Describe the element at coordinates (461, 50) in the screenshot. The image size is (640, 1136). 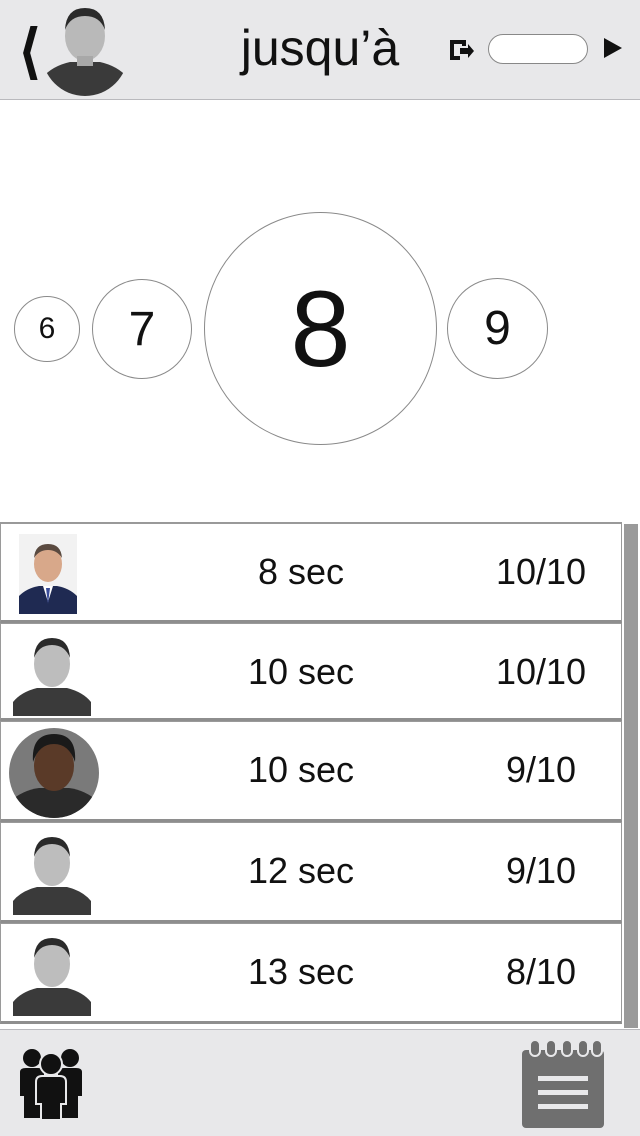
I see `exit-arrow-icon` at that location.